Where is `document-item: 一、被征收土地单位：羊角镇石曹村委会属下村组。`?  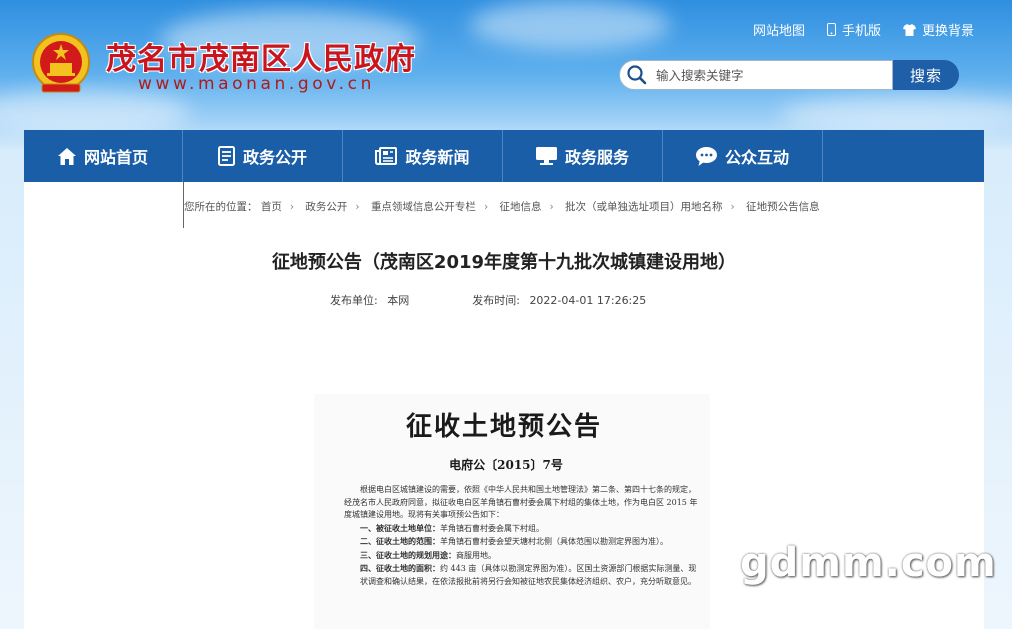 document-item: 一、被征收土地单位：羊角镇石曹村委会属下村组。 is located at coordinates (452, 527).